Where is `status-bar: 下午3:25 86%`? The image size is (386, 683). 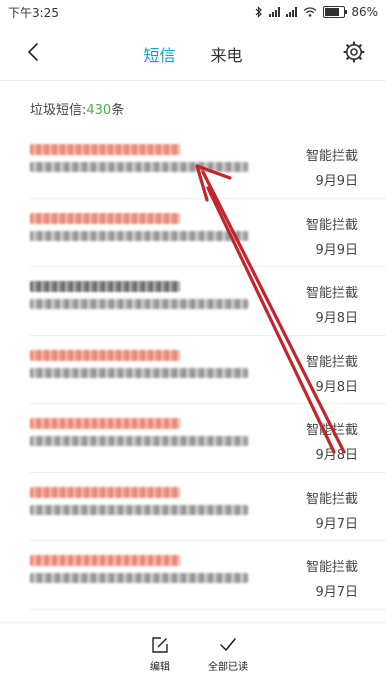
status-bar: 下午3:25 86% is located at coordinates (193, 12).